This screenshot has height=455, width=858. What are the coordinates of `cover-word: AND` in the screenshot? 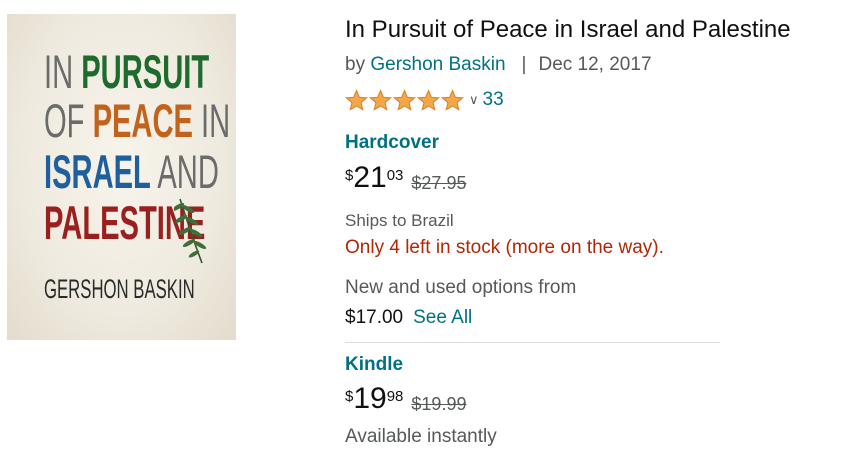 It's located at (184, 171).